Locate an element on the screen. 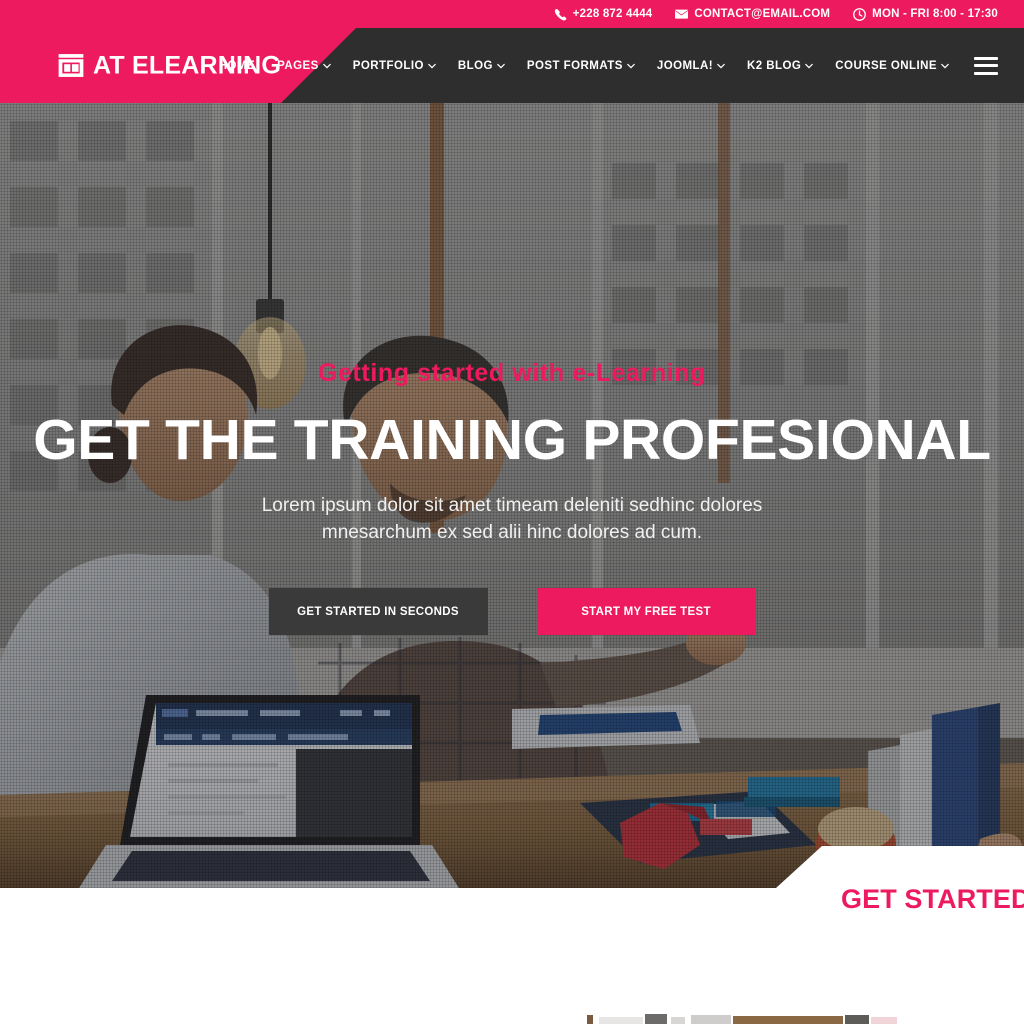 Image resolution: width=1024 pixels, height=1024 pixels. nav-link-home: HOME is located at coordinates (237, 66).